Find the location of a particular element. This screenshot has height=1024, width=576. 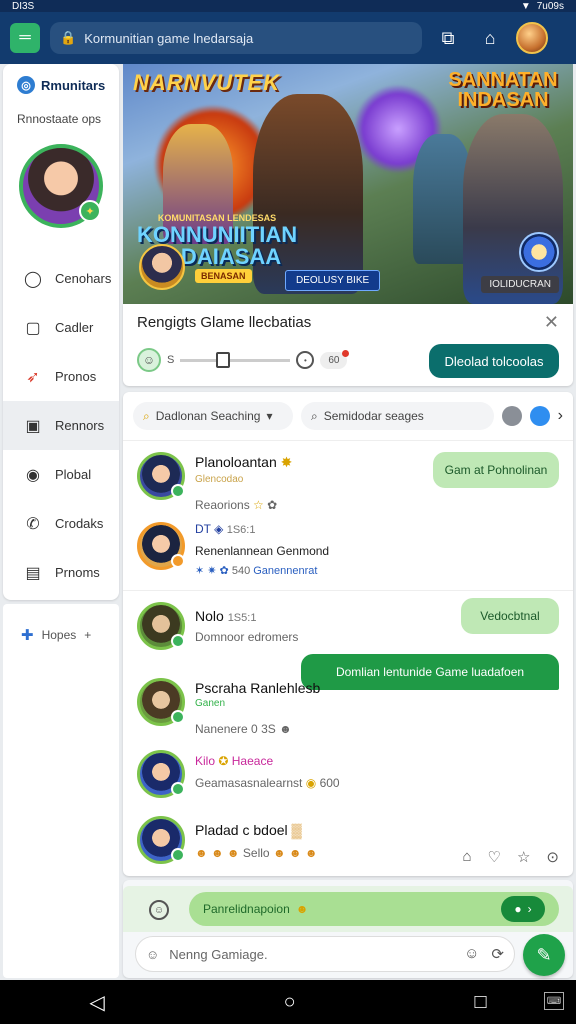

download-button: Dleolad tolcoolas is located at coordinates (494, 361).